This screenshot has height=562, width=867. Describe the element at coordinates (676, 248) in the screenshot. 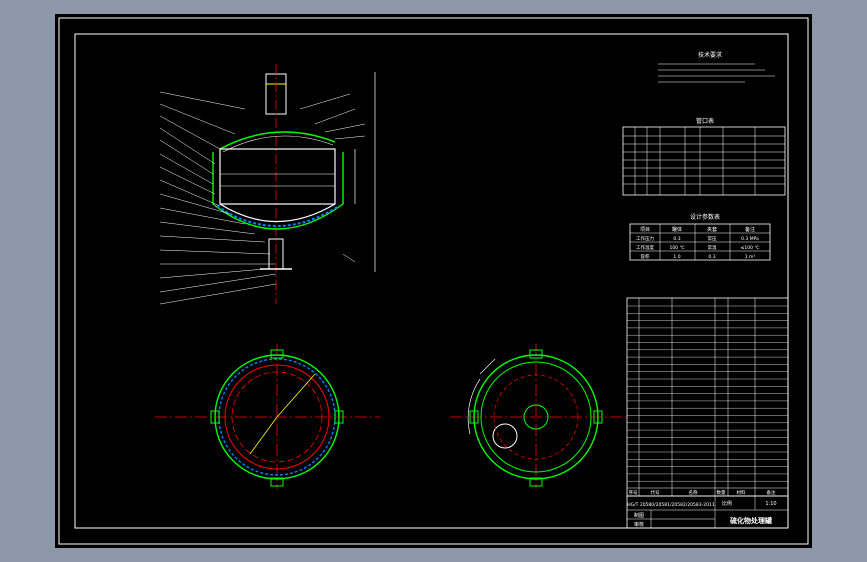

I see `design-r1c1: 100 ℃` at that location.